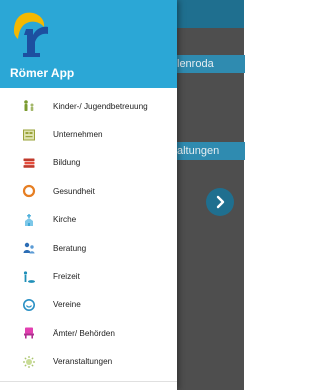 The width and height of the screenshot is (320, 390). What do you see at coordinates (88, 163) in the screenshot?
I see `menu-item-bildung: Bildung` at bounding box center [88, 163].